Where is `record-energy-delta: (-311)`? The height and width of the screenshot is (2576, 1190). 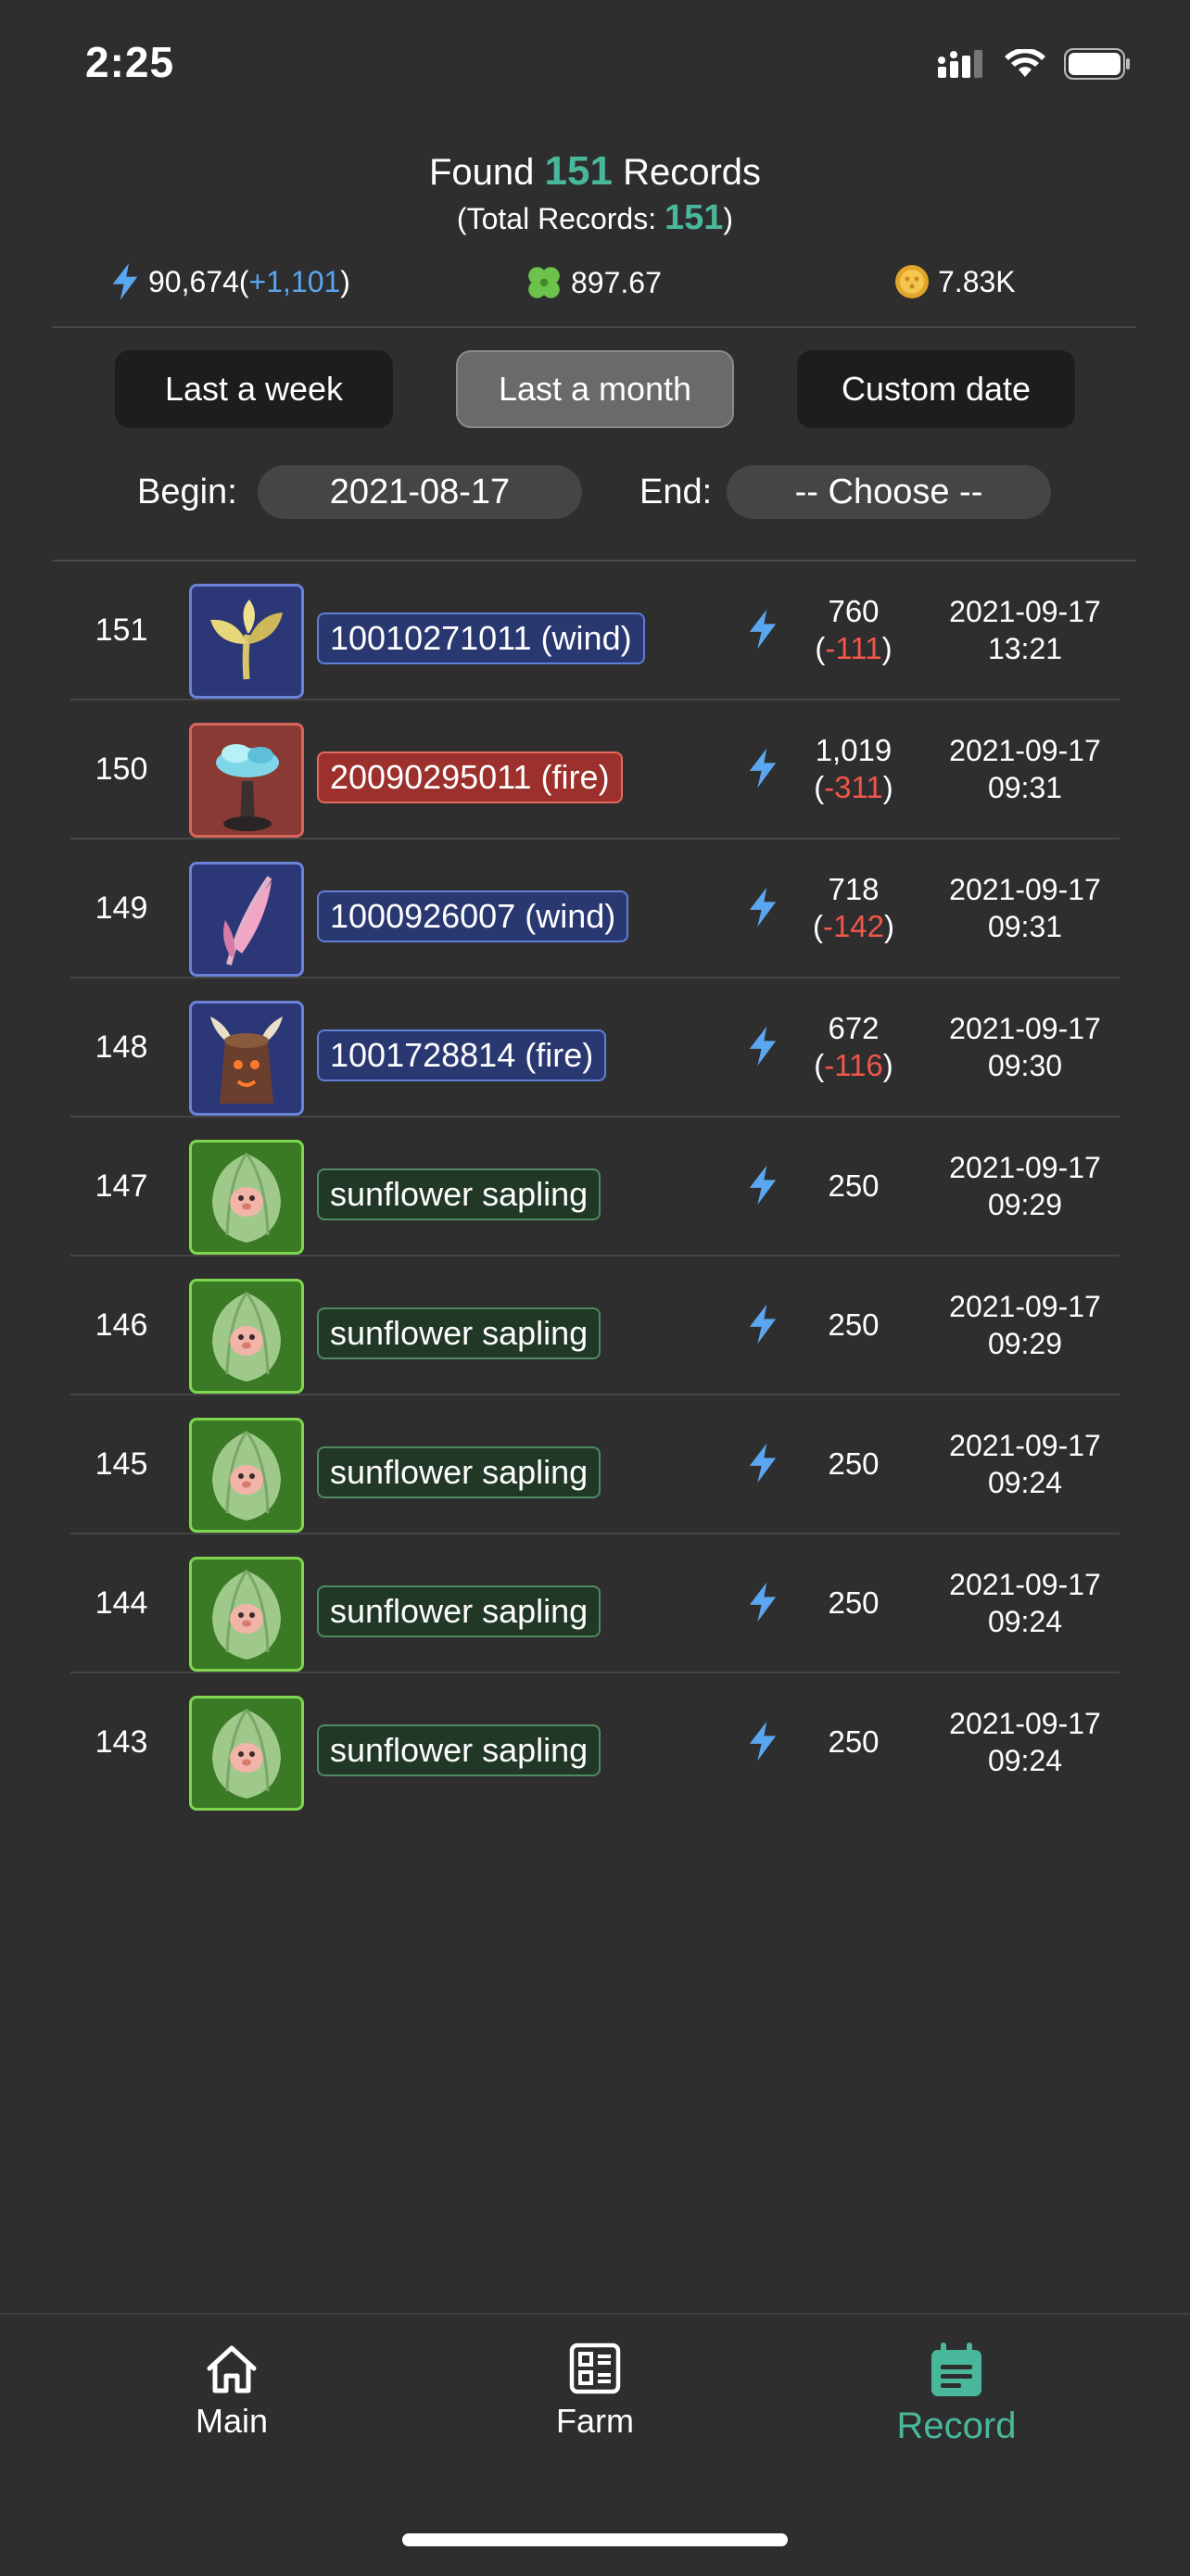
record-energy-delta: (-311) is located at coordinates (853, 787).